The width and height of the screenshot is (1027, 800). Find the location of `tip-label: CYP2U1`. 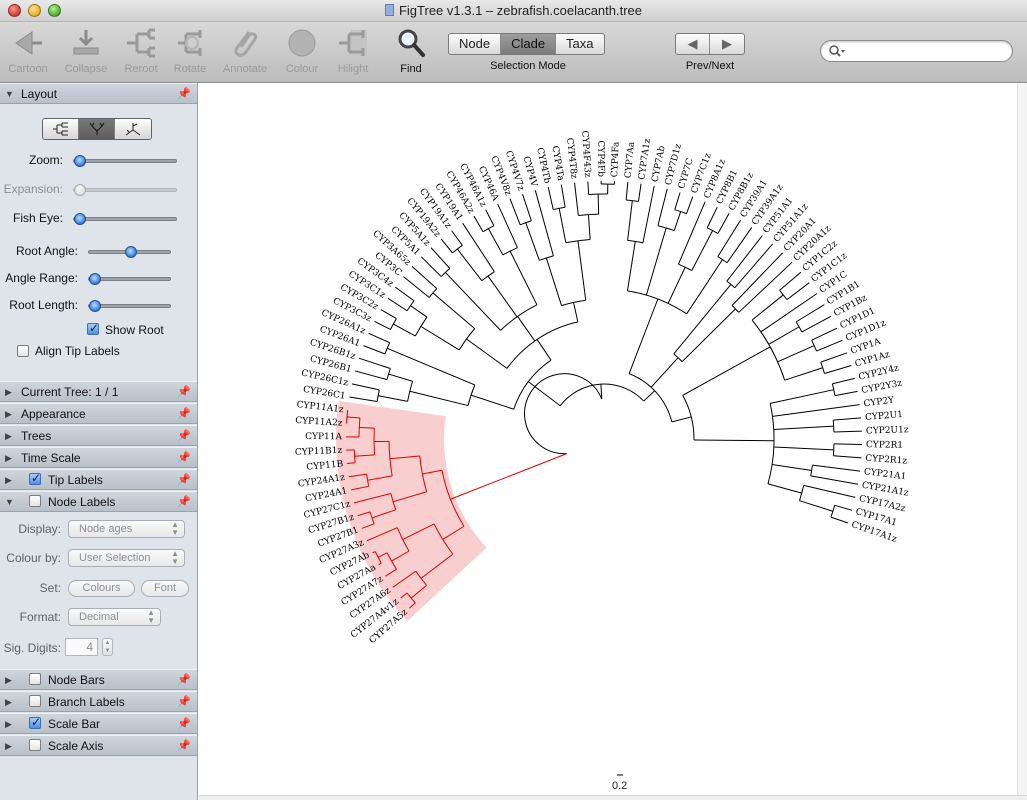

tip-label: CYP2U1 is located at coordinates (884, 416).